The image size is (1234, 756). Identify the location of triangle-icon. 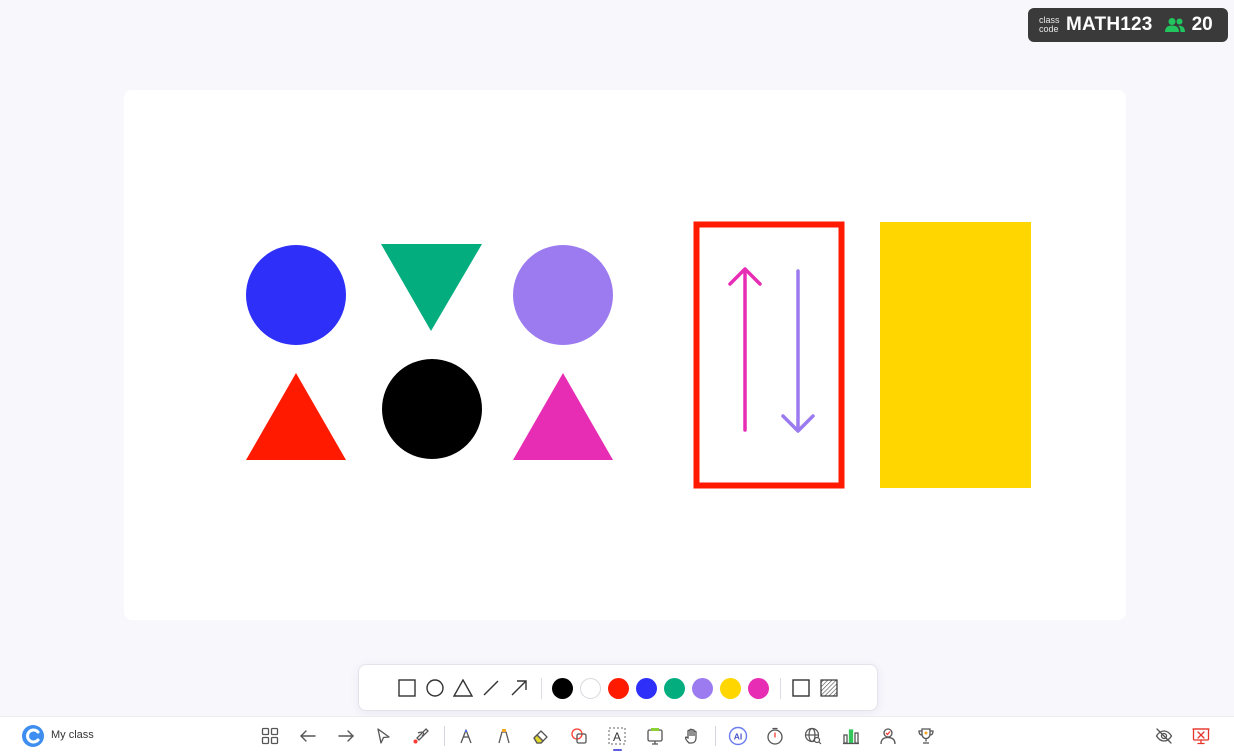
(463, 688).